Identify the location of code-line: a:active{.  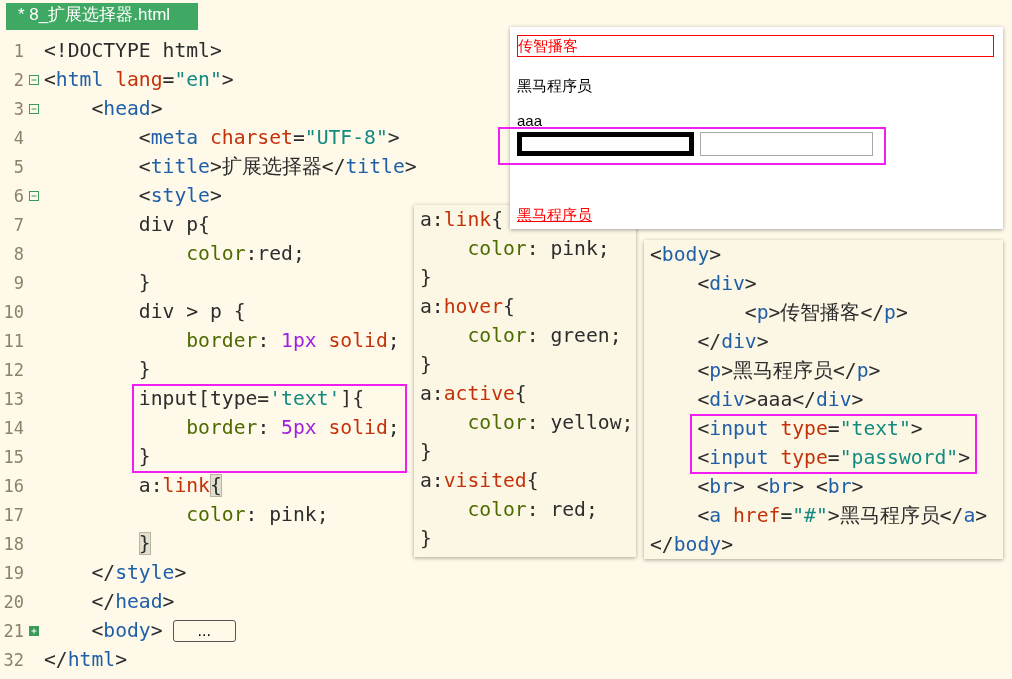
(473, 393).